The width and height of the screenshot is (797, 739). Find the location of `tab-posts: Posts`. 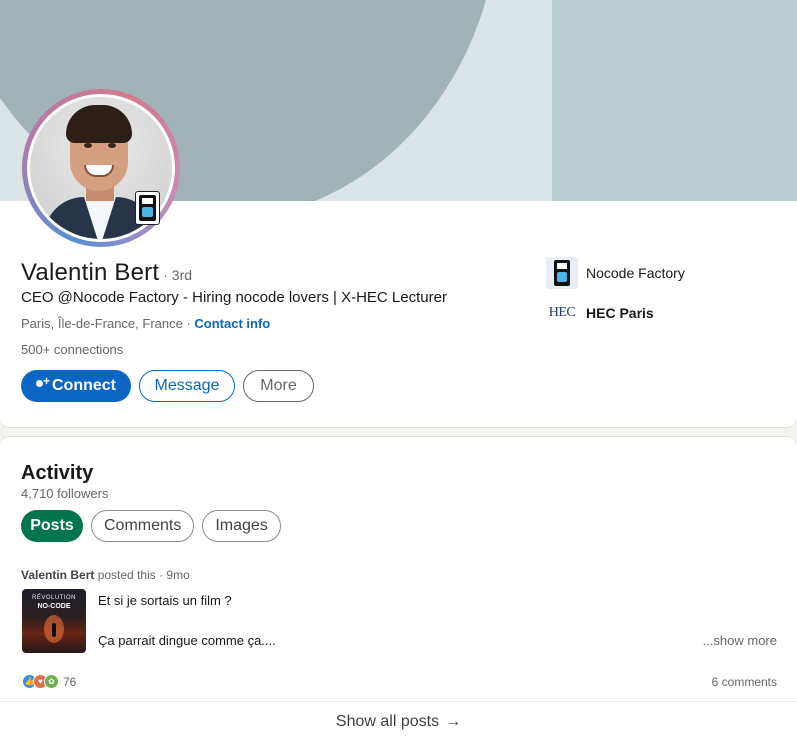

tab-posts: Posts is located at coordinates (52, 526).